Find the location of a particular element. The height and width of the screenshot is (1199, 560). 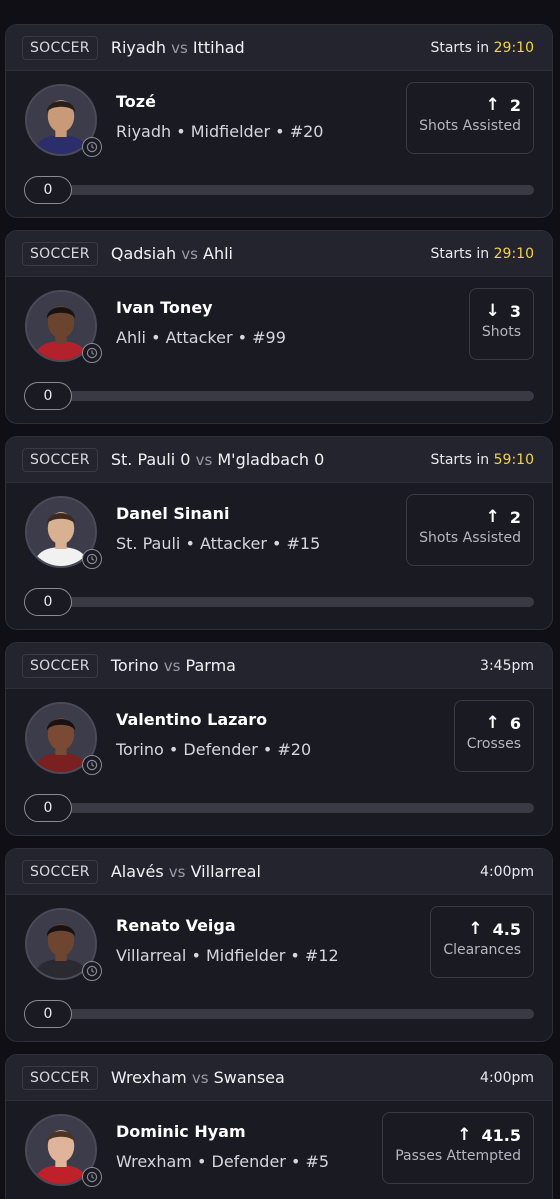

start-time-value: 3:45pm is located at coordinates (507, 665).